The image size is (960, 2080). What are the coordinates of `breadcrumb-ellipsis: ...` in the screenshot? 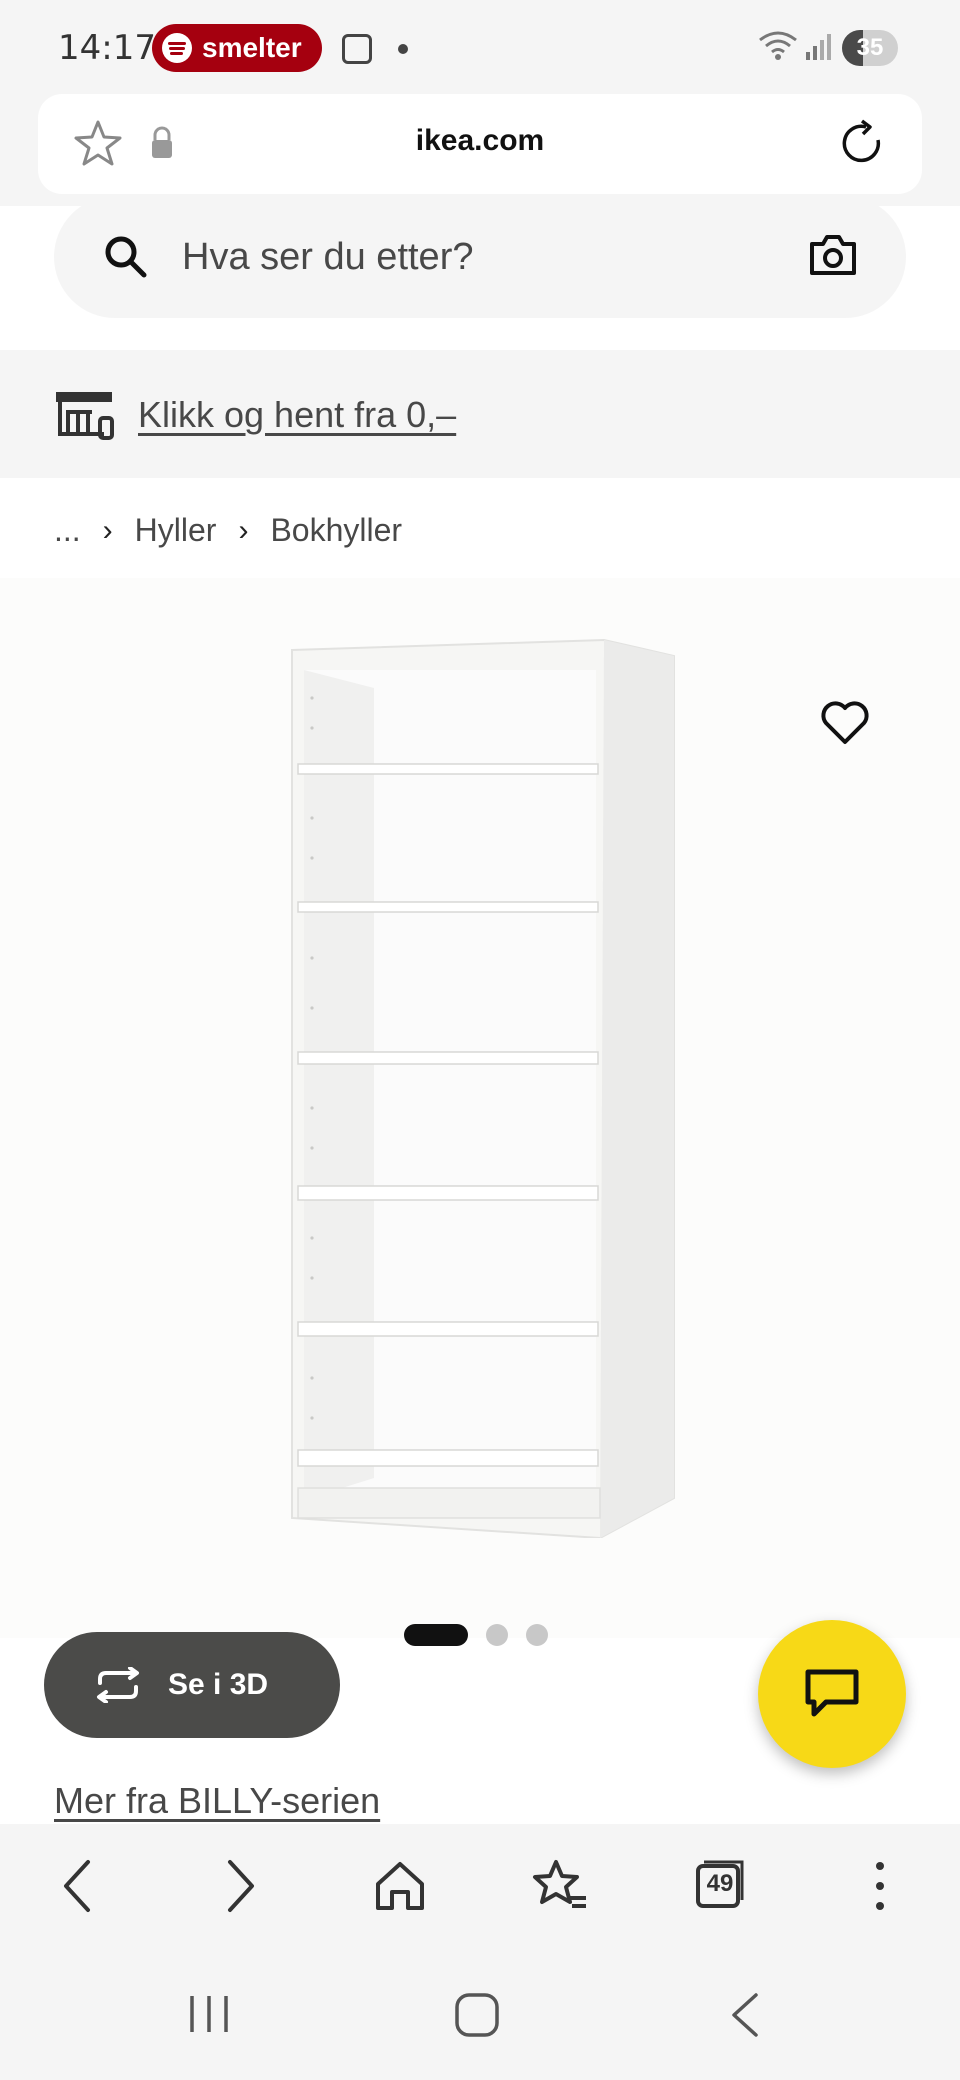 It's located at (67, 530).